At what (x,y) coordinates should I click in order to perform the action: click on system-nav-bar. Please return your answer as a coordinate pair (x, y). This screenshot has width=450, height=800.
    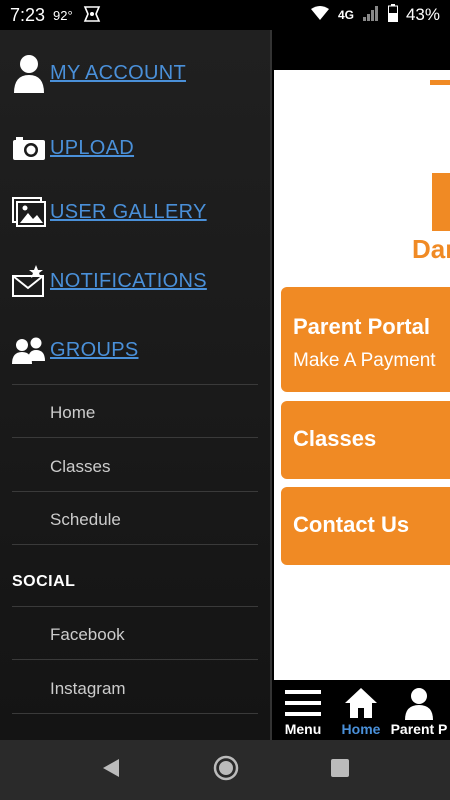
    Looking at the image, I should click on (225, 770).